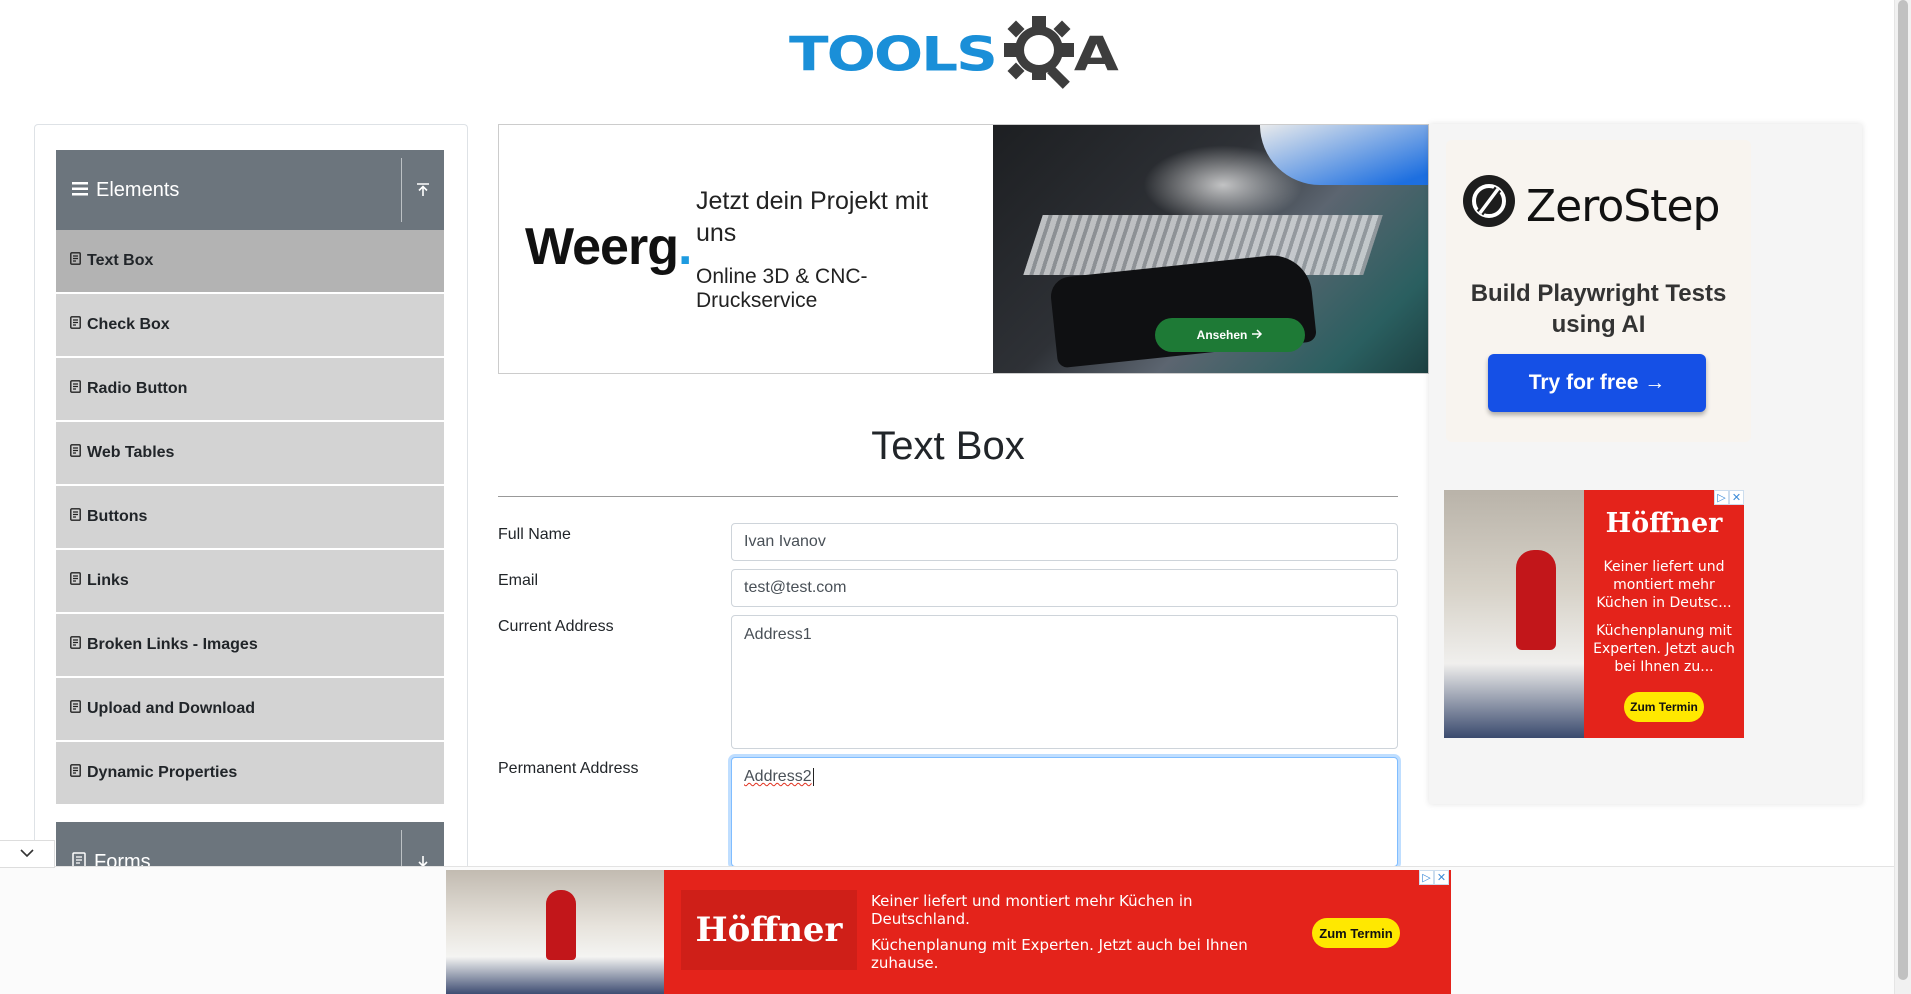  What do you see at coordinates (518, 580) in the screenshot?
I see `email-label: Email` at bounding box center [518, 580].